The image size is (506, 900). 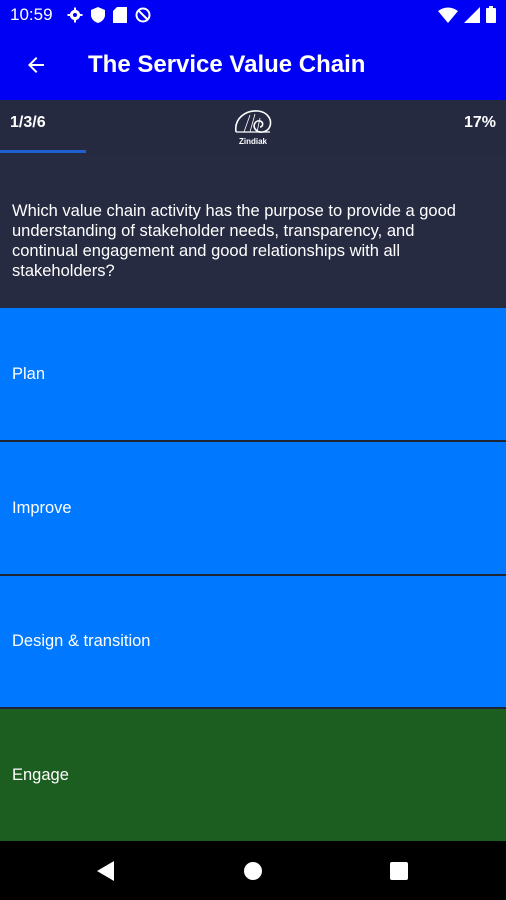 I want to click on system-nav-bar, so click(x=253, y=870).